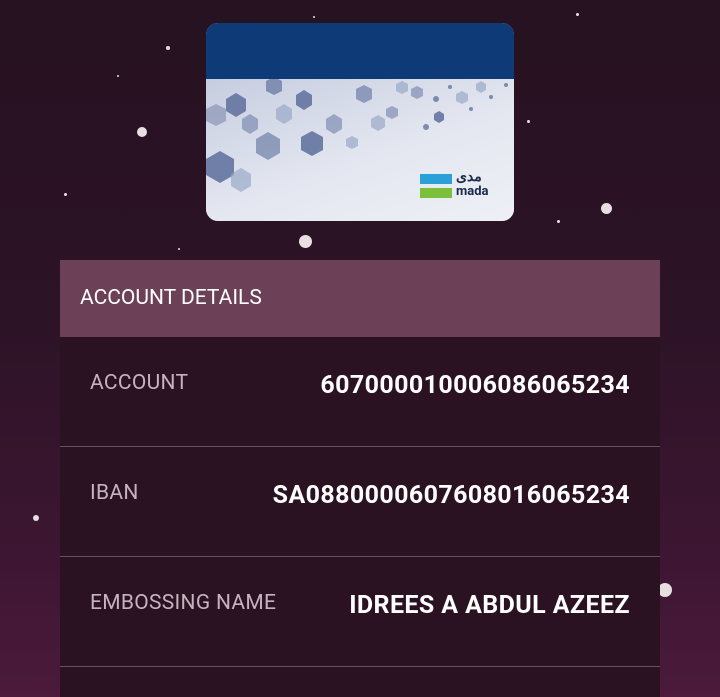 The image size is (720, 697). I want to click on iban-row: IBAN SA0880000607608016065234, so click(360, 501).